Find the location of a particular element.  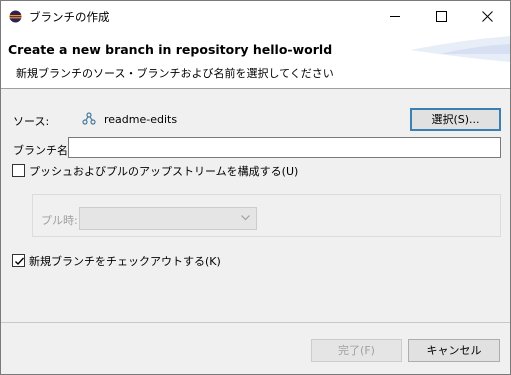

wizard-description: 新規ブランチのソース・ブランチおよび名前を選択してください is located at coordinates (175, 73).